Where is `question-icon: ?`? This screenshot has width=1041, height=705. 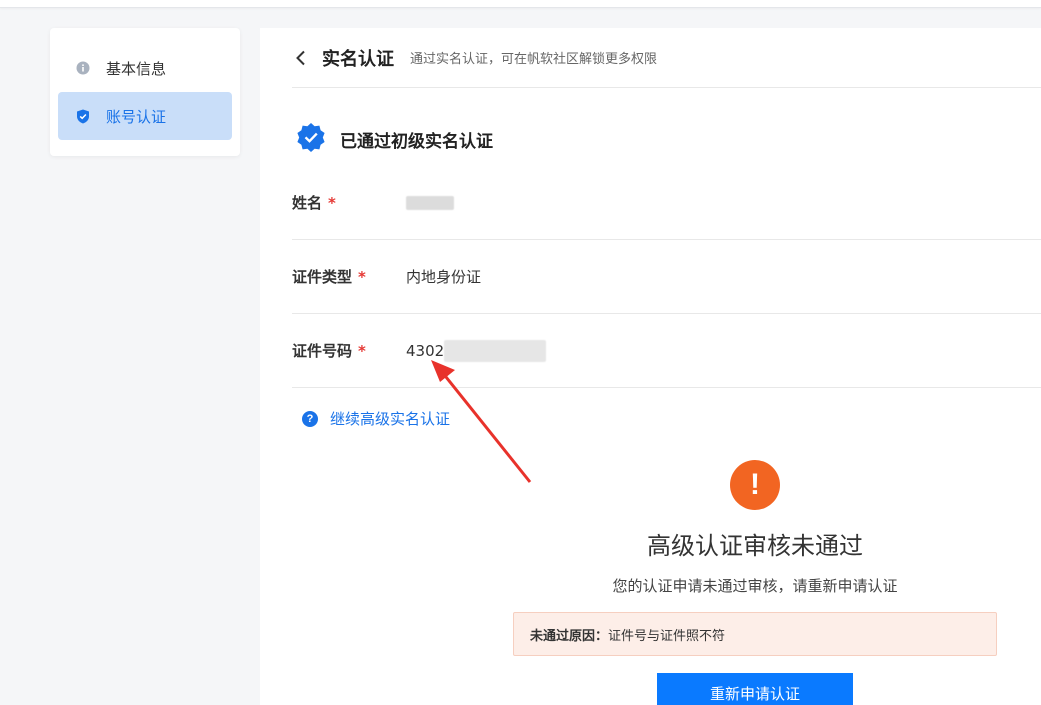
question-icon: ? is located at coordinates (310, 418).